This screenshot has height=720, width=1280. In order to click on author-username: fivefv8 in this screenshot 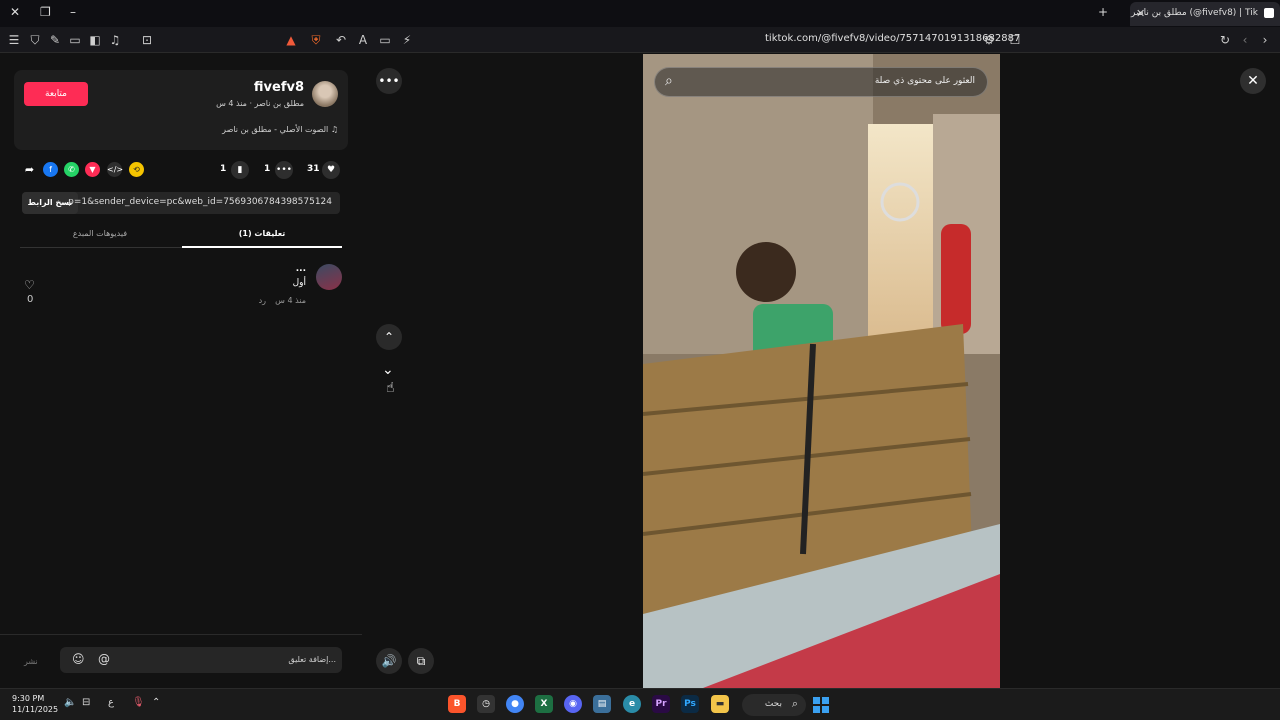, I will do `click(279, 87)`.